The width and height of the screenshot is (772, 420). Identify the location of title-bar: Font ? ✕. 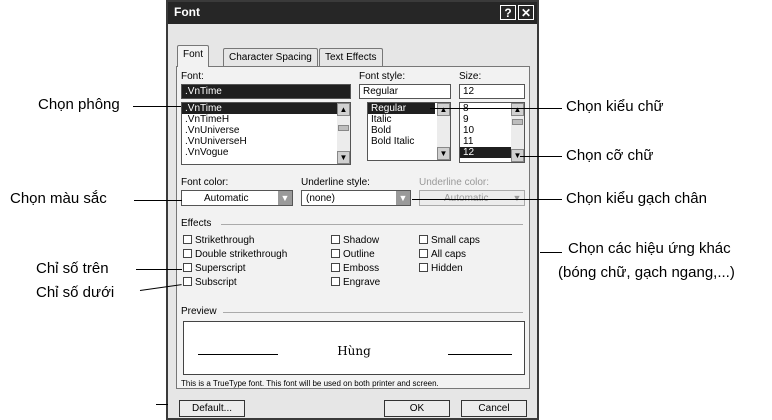
(352, 13).